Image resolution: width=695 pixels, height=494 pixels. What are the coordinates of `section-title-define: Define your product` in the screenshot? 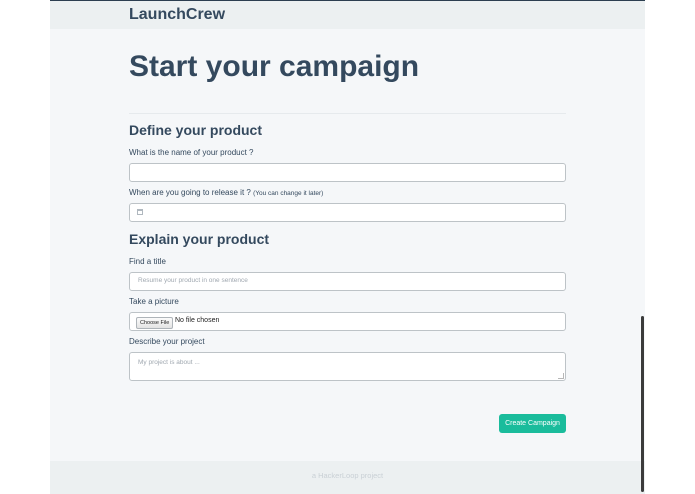 It's located at (196, 130).